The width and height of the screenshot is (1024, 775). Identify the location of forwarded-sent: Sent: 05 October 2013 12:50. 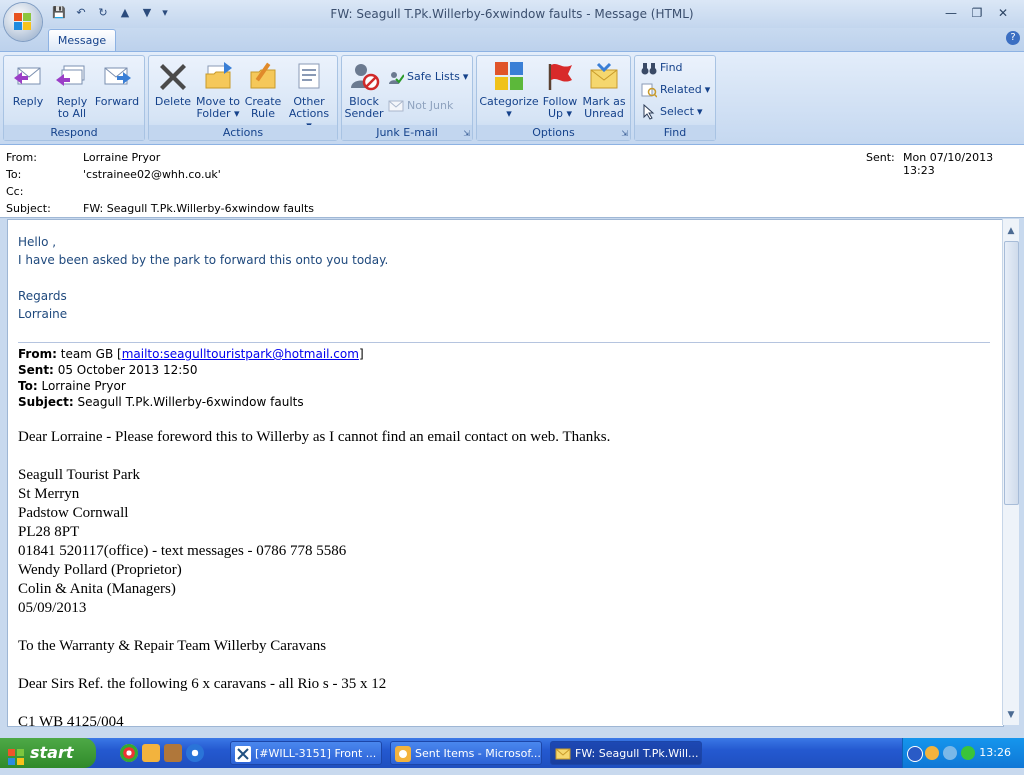
(108, 370).